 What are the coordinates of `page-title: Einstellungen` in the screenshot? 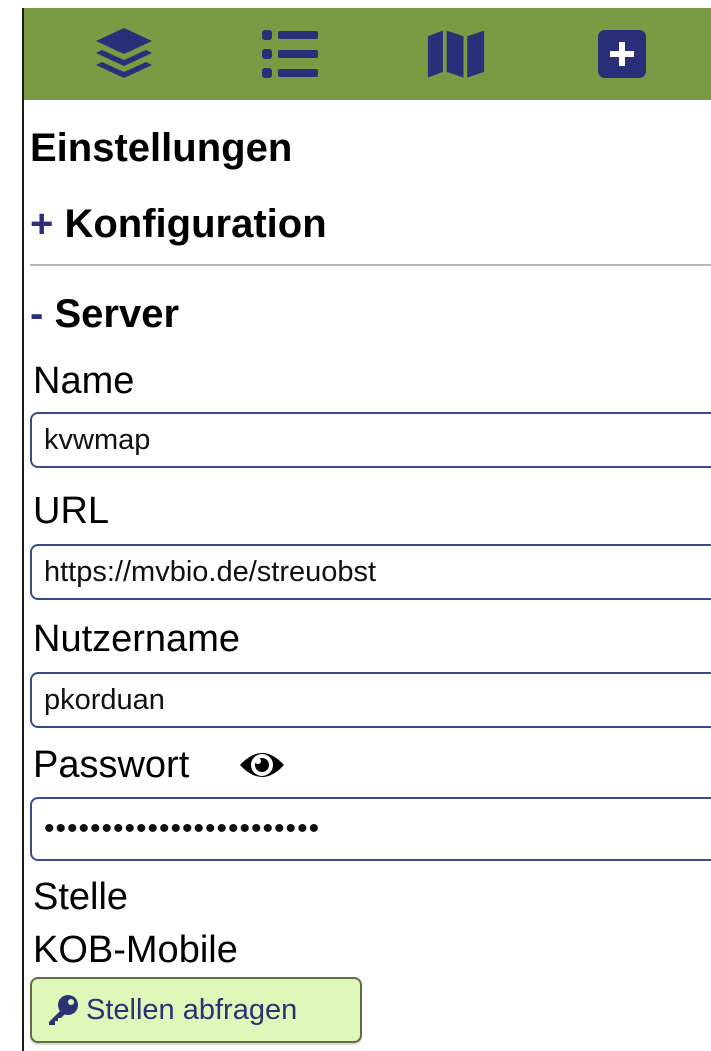 It's located at (161, 148).